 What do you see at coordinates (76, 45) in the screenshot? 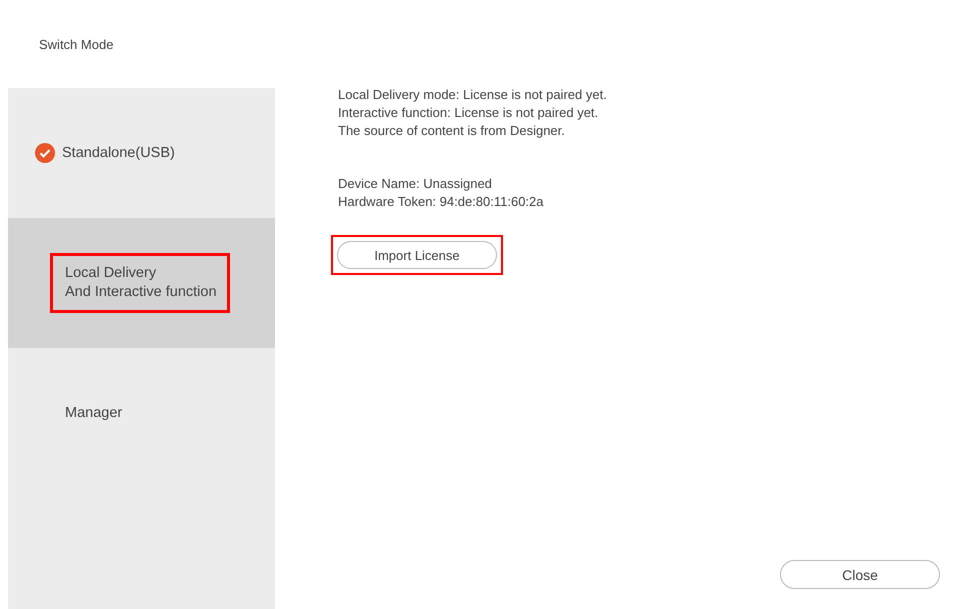
I see `dialog-title: Switch Mode` at bounding box center [76, 45].